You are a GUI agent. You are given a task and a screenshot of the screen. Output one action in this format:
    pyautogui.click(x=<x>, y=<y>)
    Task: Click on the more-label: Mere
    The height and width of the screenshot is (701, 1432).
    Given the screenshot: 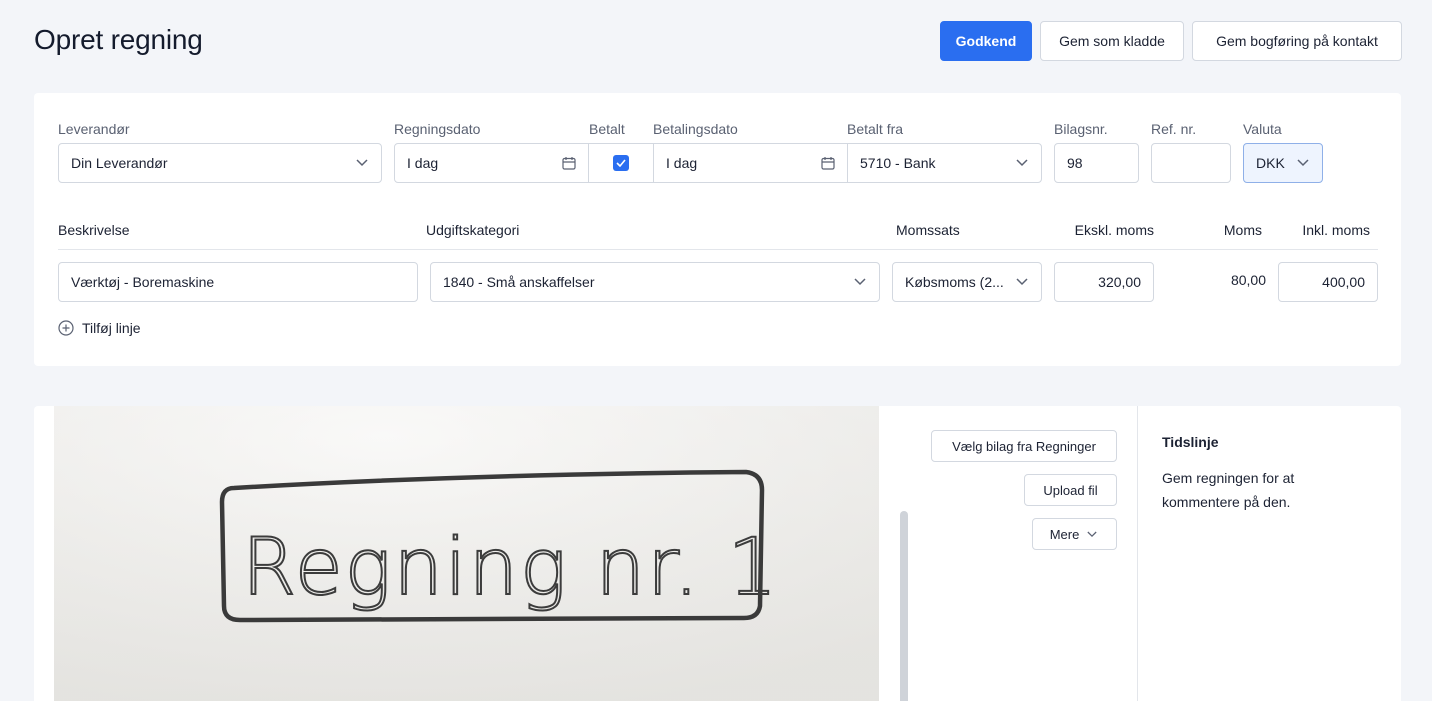 What is the action you would take?
    pyautogui.click(x=1064, y=534)
    